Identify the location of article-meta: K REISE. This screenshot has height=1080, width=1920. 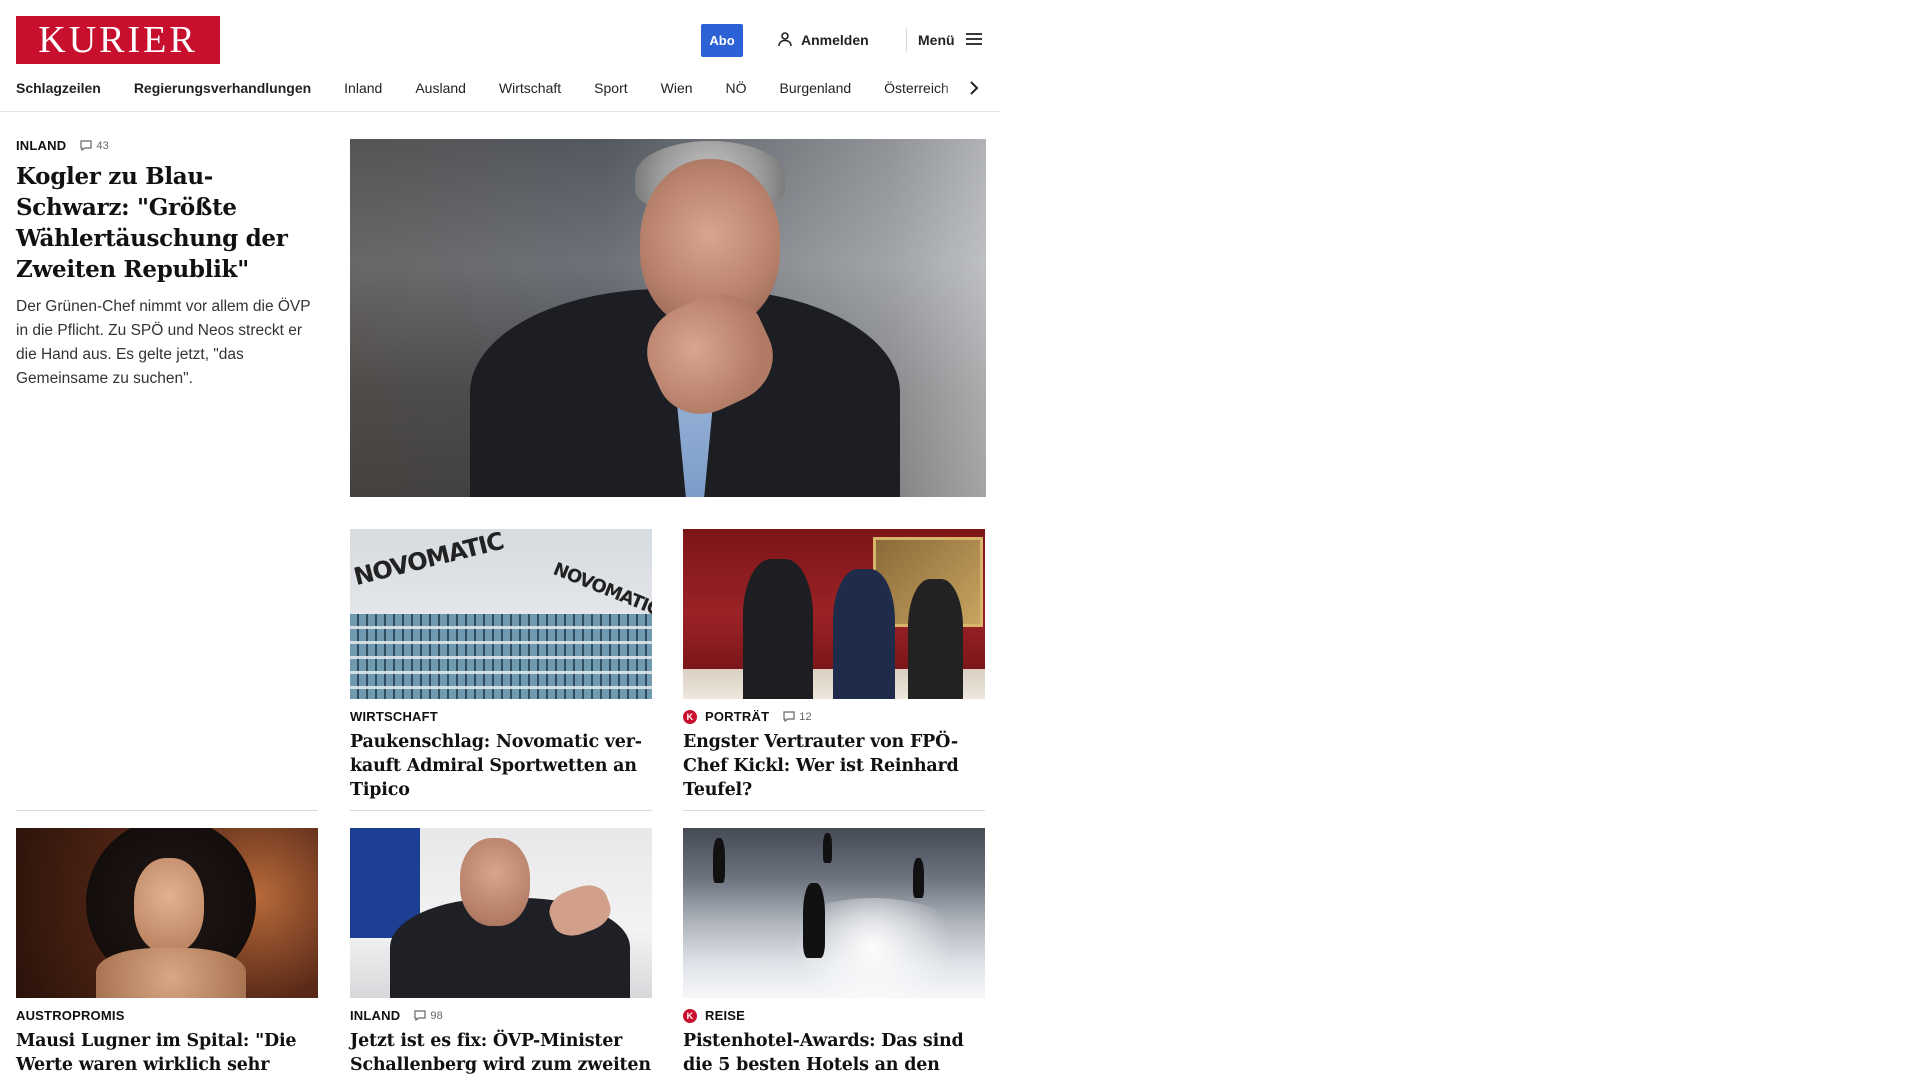
(834, 1015).